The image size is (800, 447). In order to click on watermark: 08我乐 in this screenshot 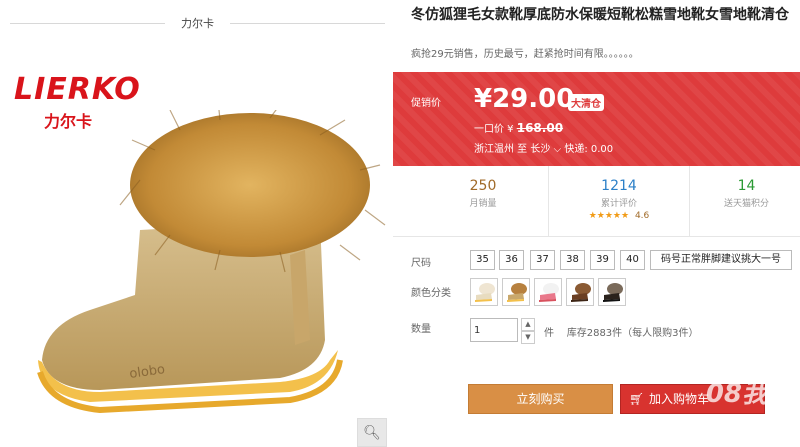, I will do `click(749, 394)`.